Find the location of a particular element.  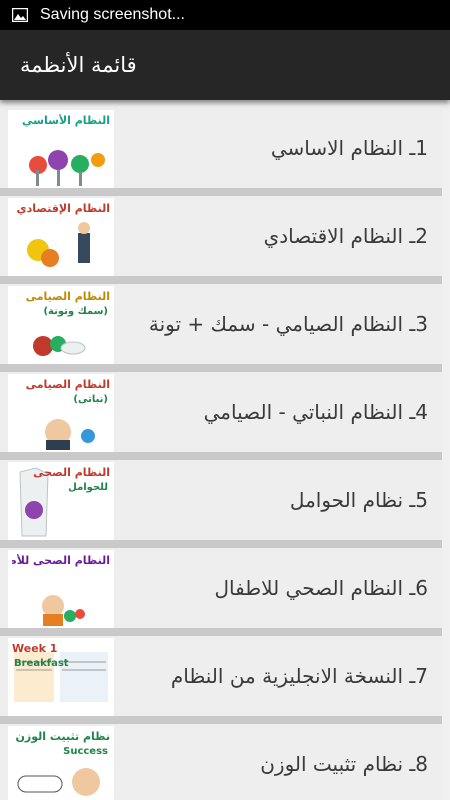

thumbnail-subtitle: (نباتى) is located at coordinates (90, 399).